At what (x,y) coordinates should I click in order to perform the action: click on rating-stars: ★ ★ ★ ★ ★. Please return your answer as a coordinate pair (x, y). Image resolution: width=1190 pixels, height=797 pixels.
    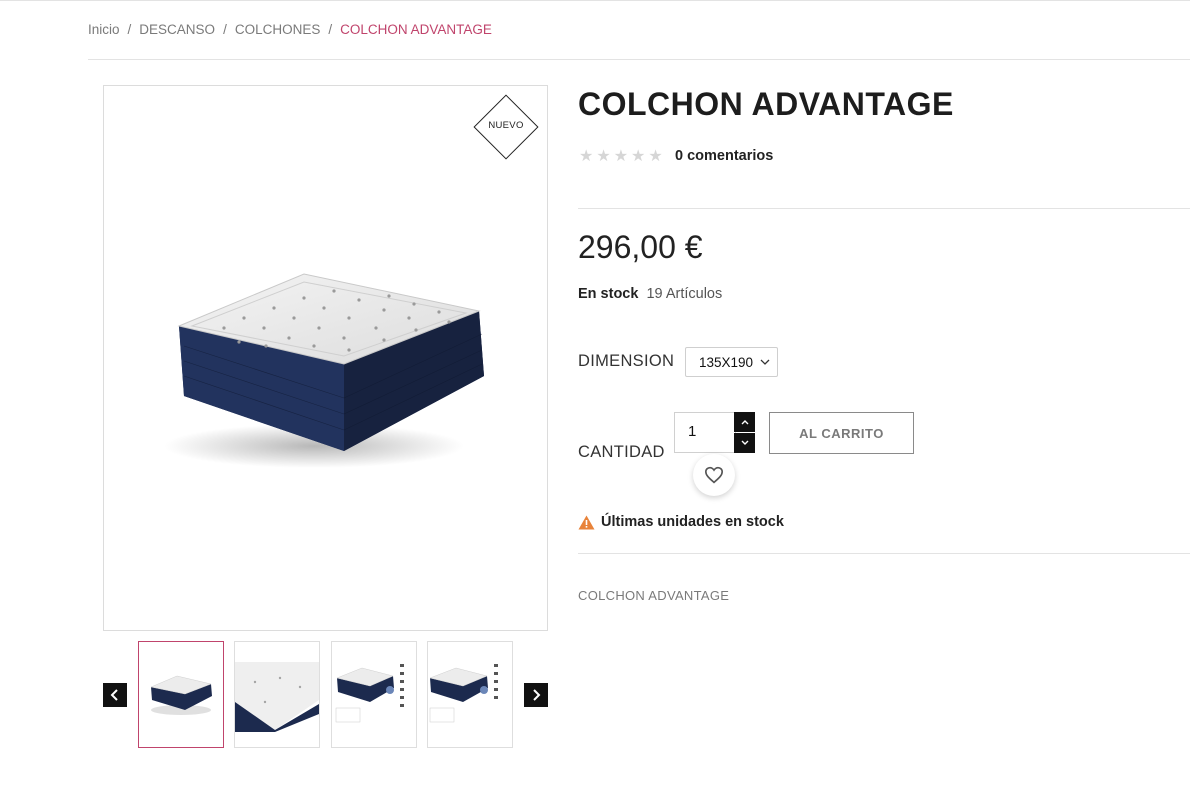
    Looking at the image, I should click on (621, 156).